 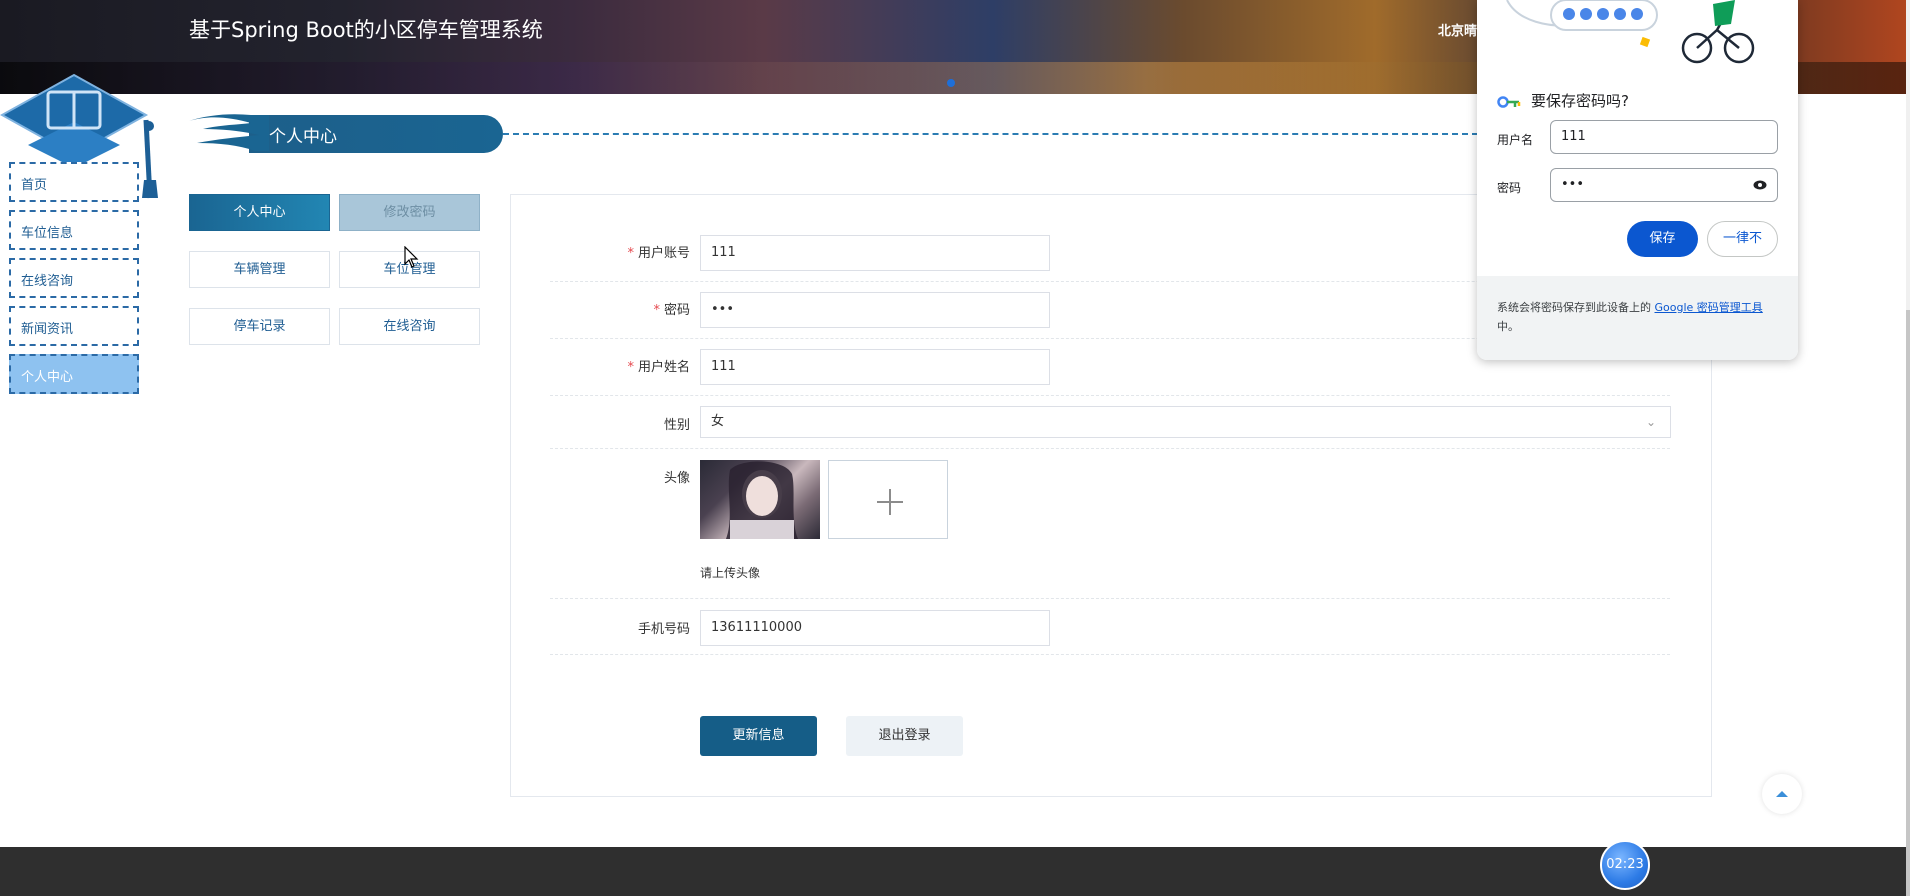 I want to click on left-nav: 首页 车位信息 在线咨询 新闻资讯 个人中心, so click(x=74, y=282).